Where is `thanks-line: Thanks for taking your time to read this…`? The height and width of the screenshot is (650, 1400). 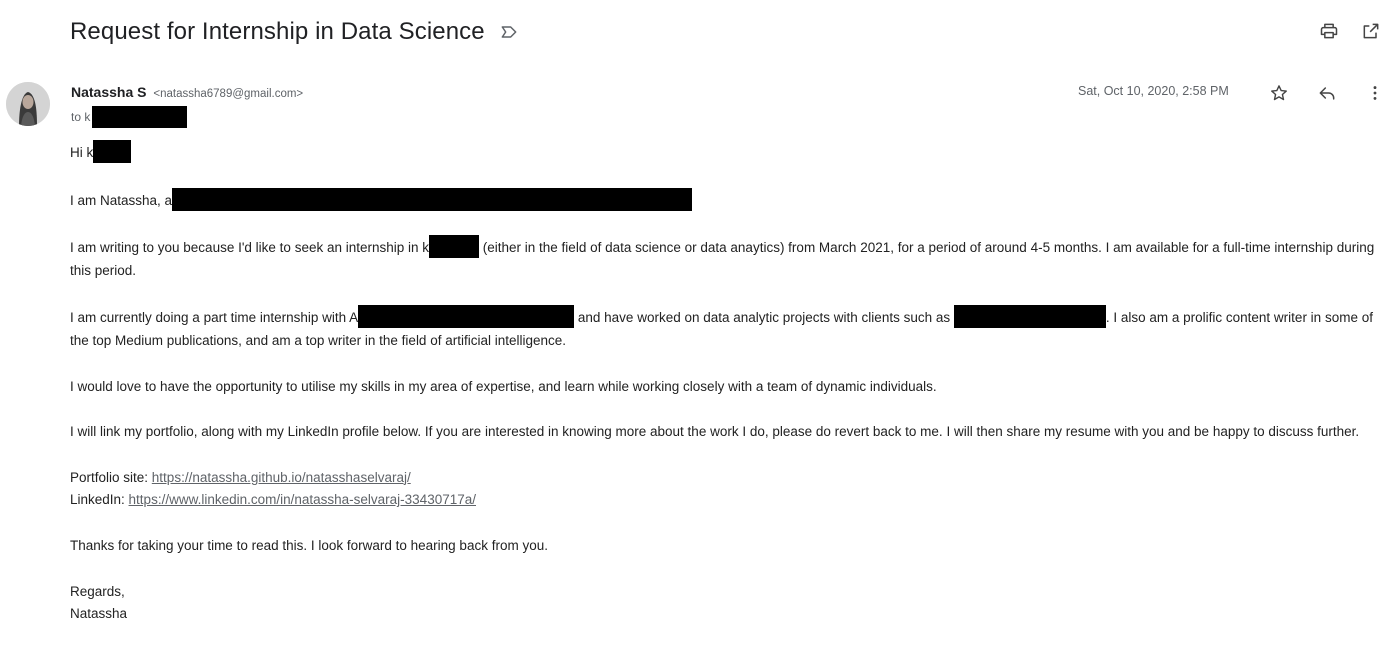 thanks-line: Thanks for taking your time to read this… is located at coordinates (309, 545).